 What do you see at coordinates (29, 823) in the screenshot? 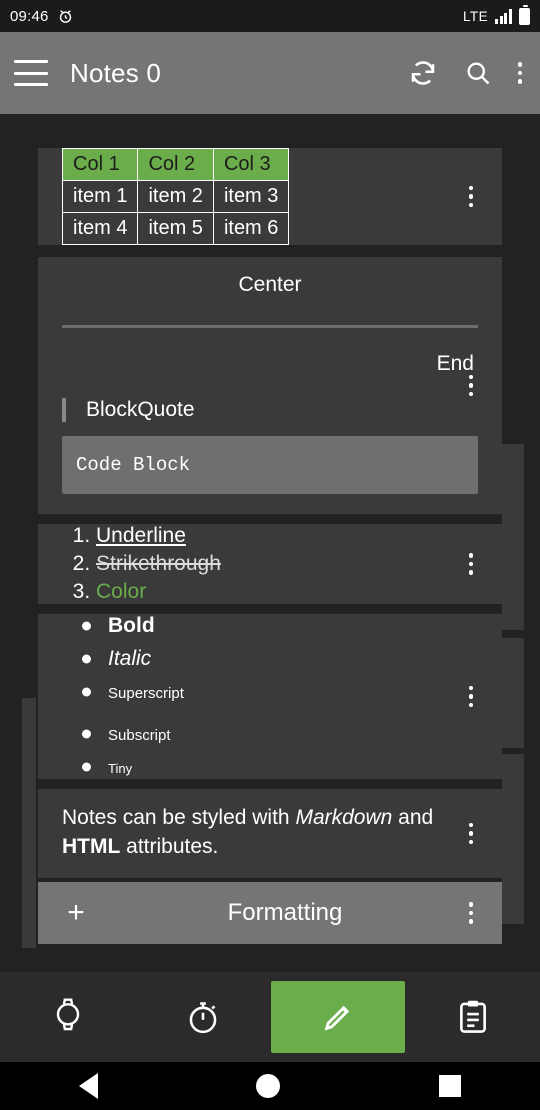
I see `left-pane-peek` at bounding box center [29, 823].